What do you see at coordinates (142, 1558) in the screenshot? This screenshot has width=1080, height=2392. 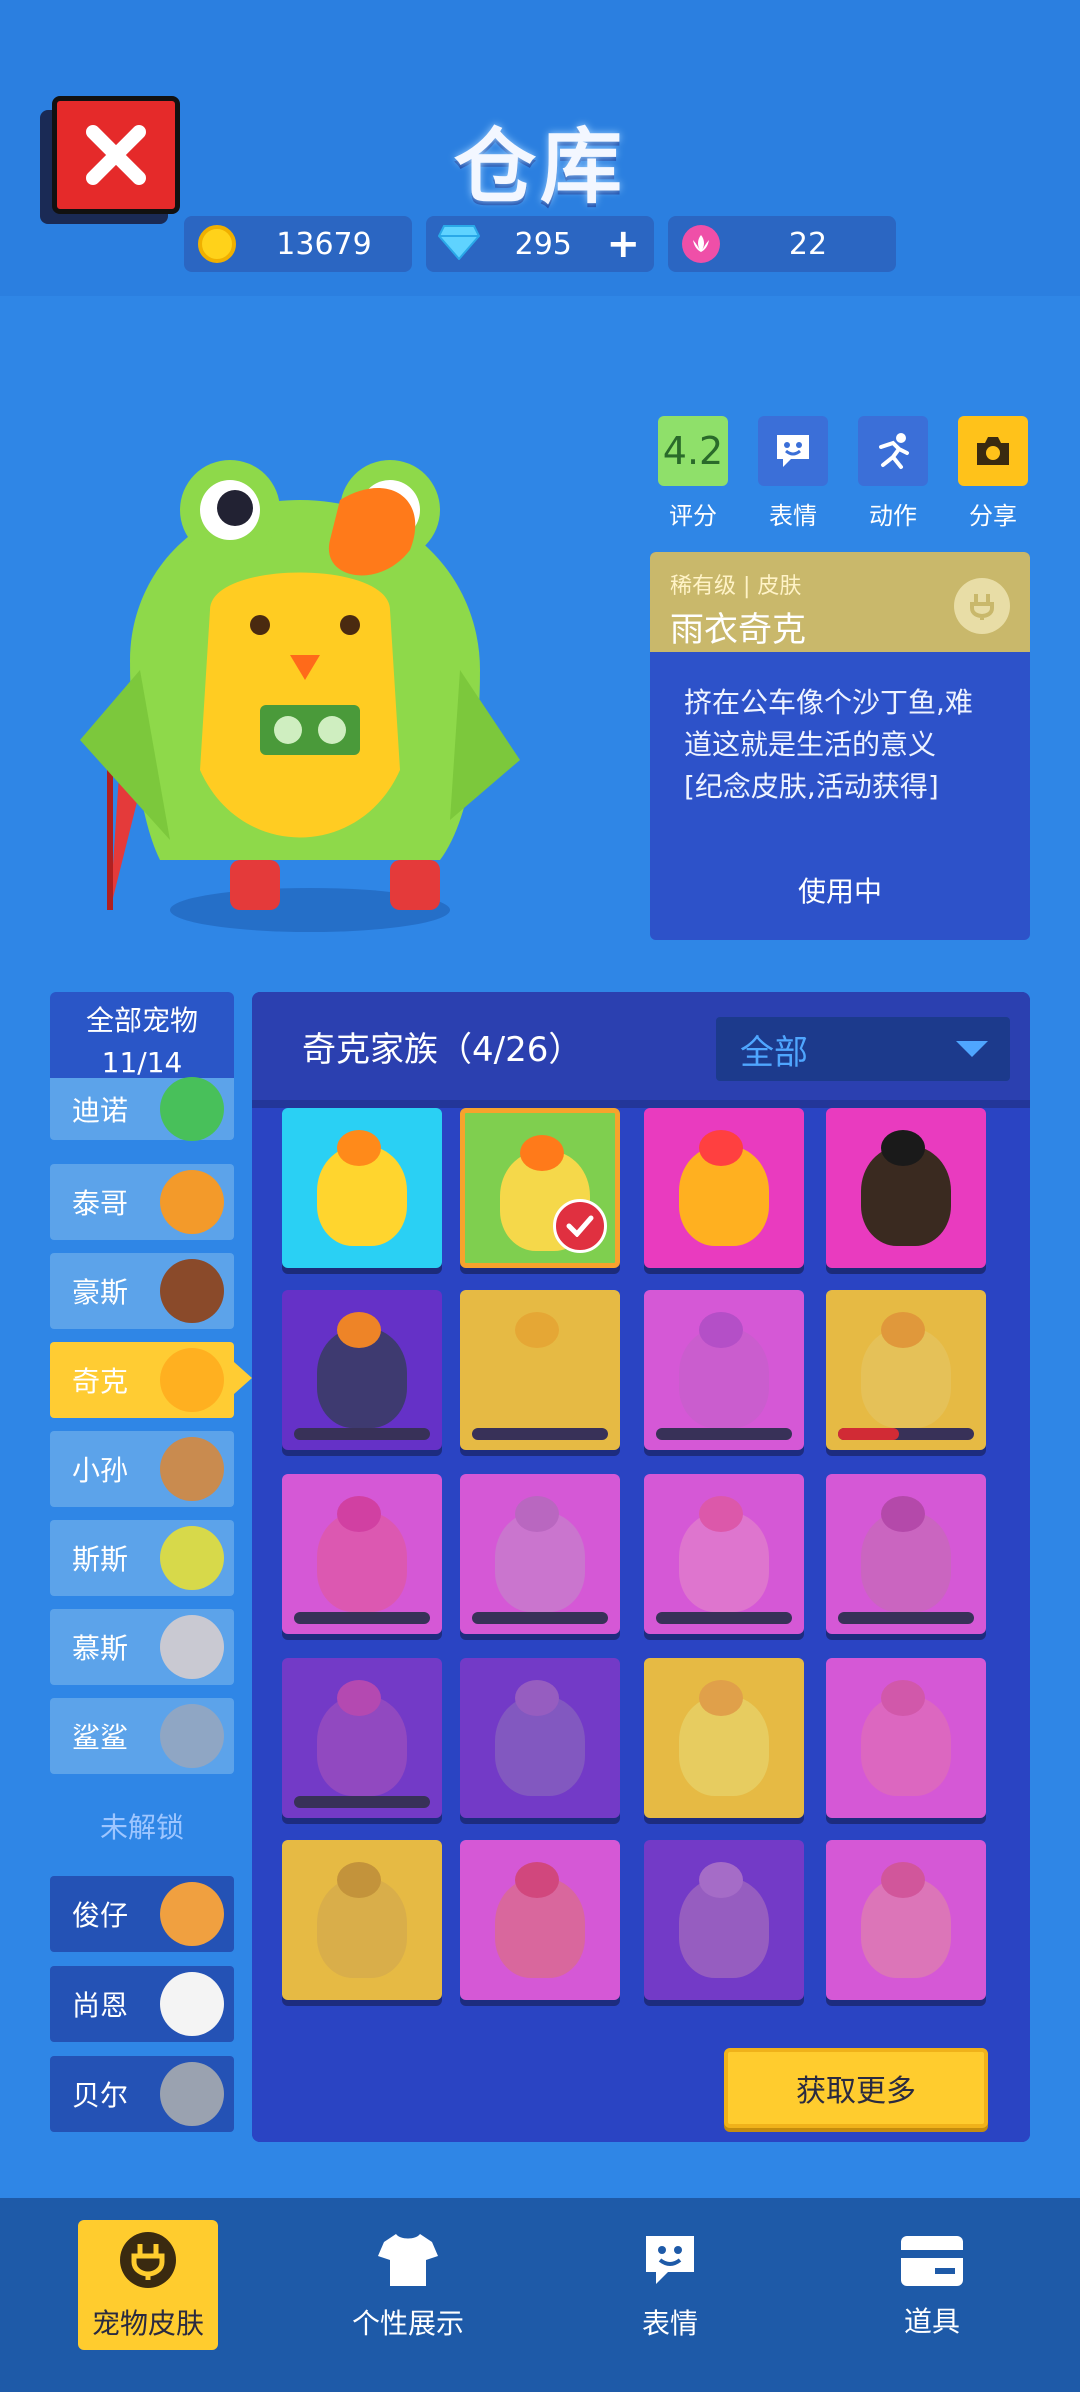 I see `pet-item: 斯斯` at bounding box center [142, 1558].